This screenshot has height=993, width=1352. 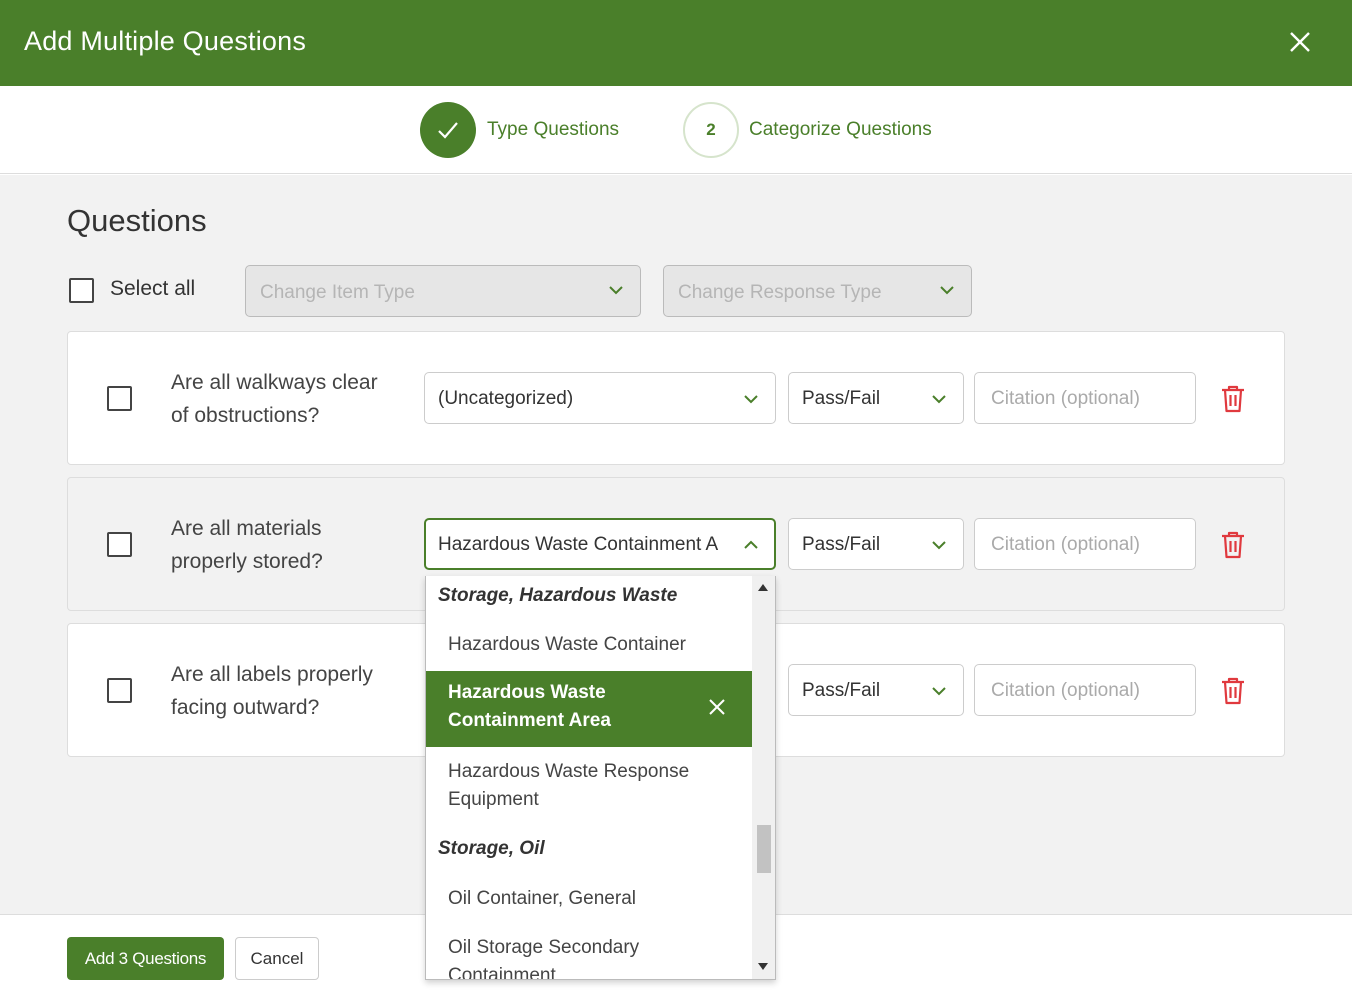 What do you see at coordinates (717, 707) in the screenshot?
I see `clear-selection-icon` at bounding box center [717, 707].